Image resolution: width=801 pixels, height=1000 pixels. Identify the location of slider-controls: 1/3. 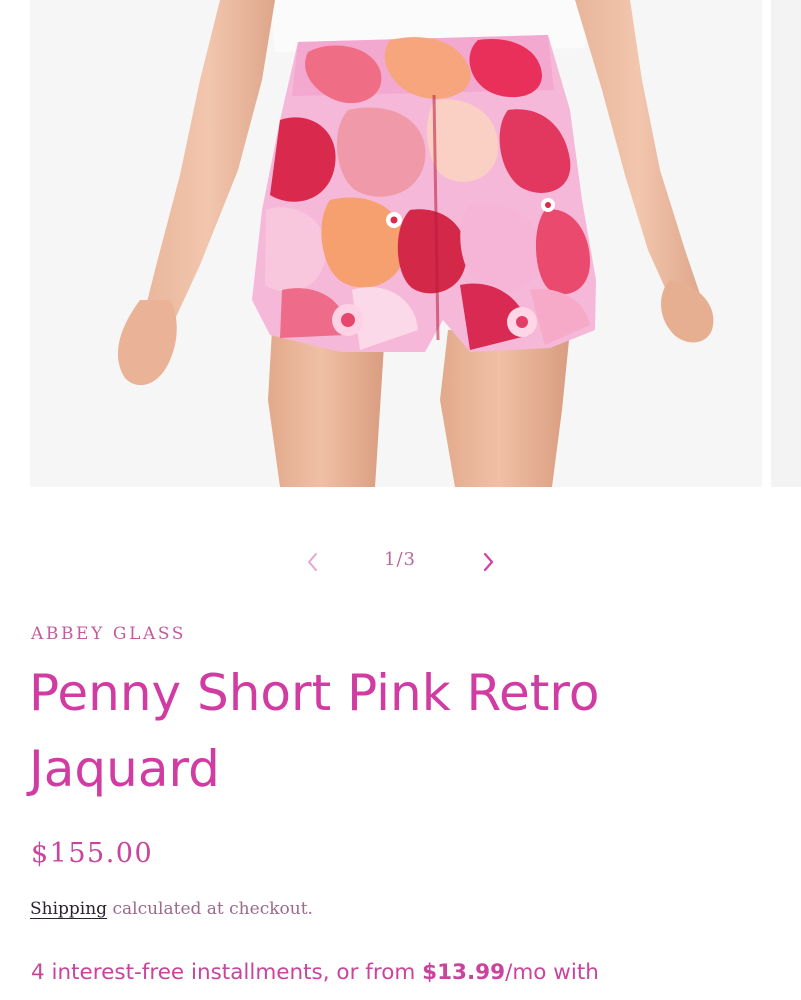
(400, 562).